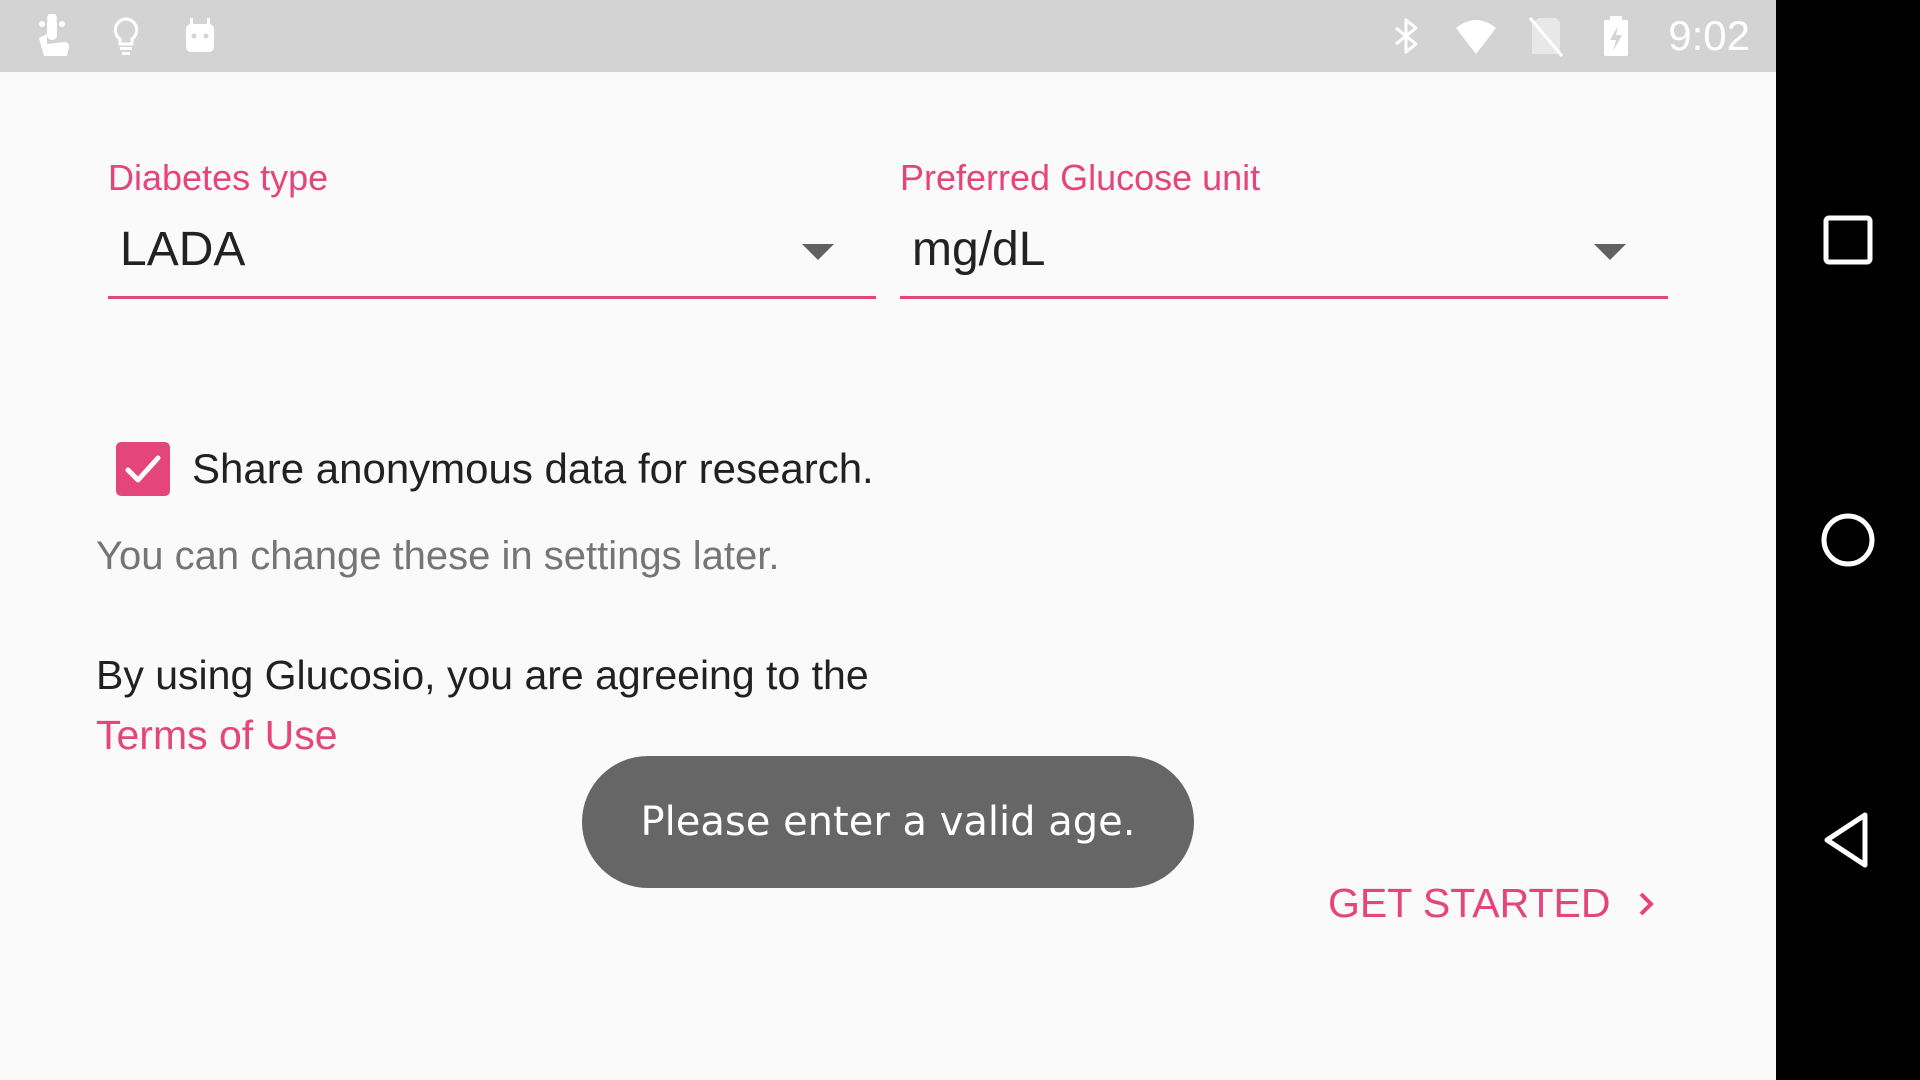 This screenshot has width=1920, height=1080. I want to click on recents-icon, so click(1848, 240).